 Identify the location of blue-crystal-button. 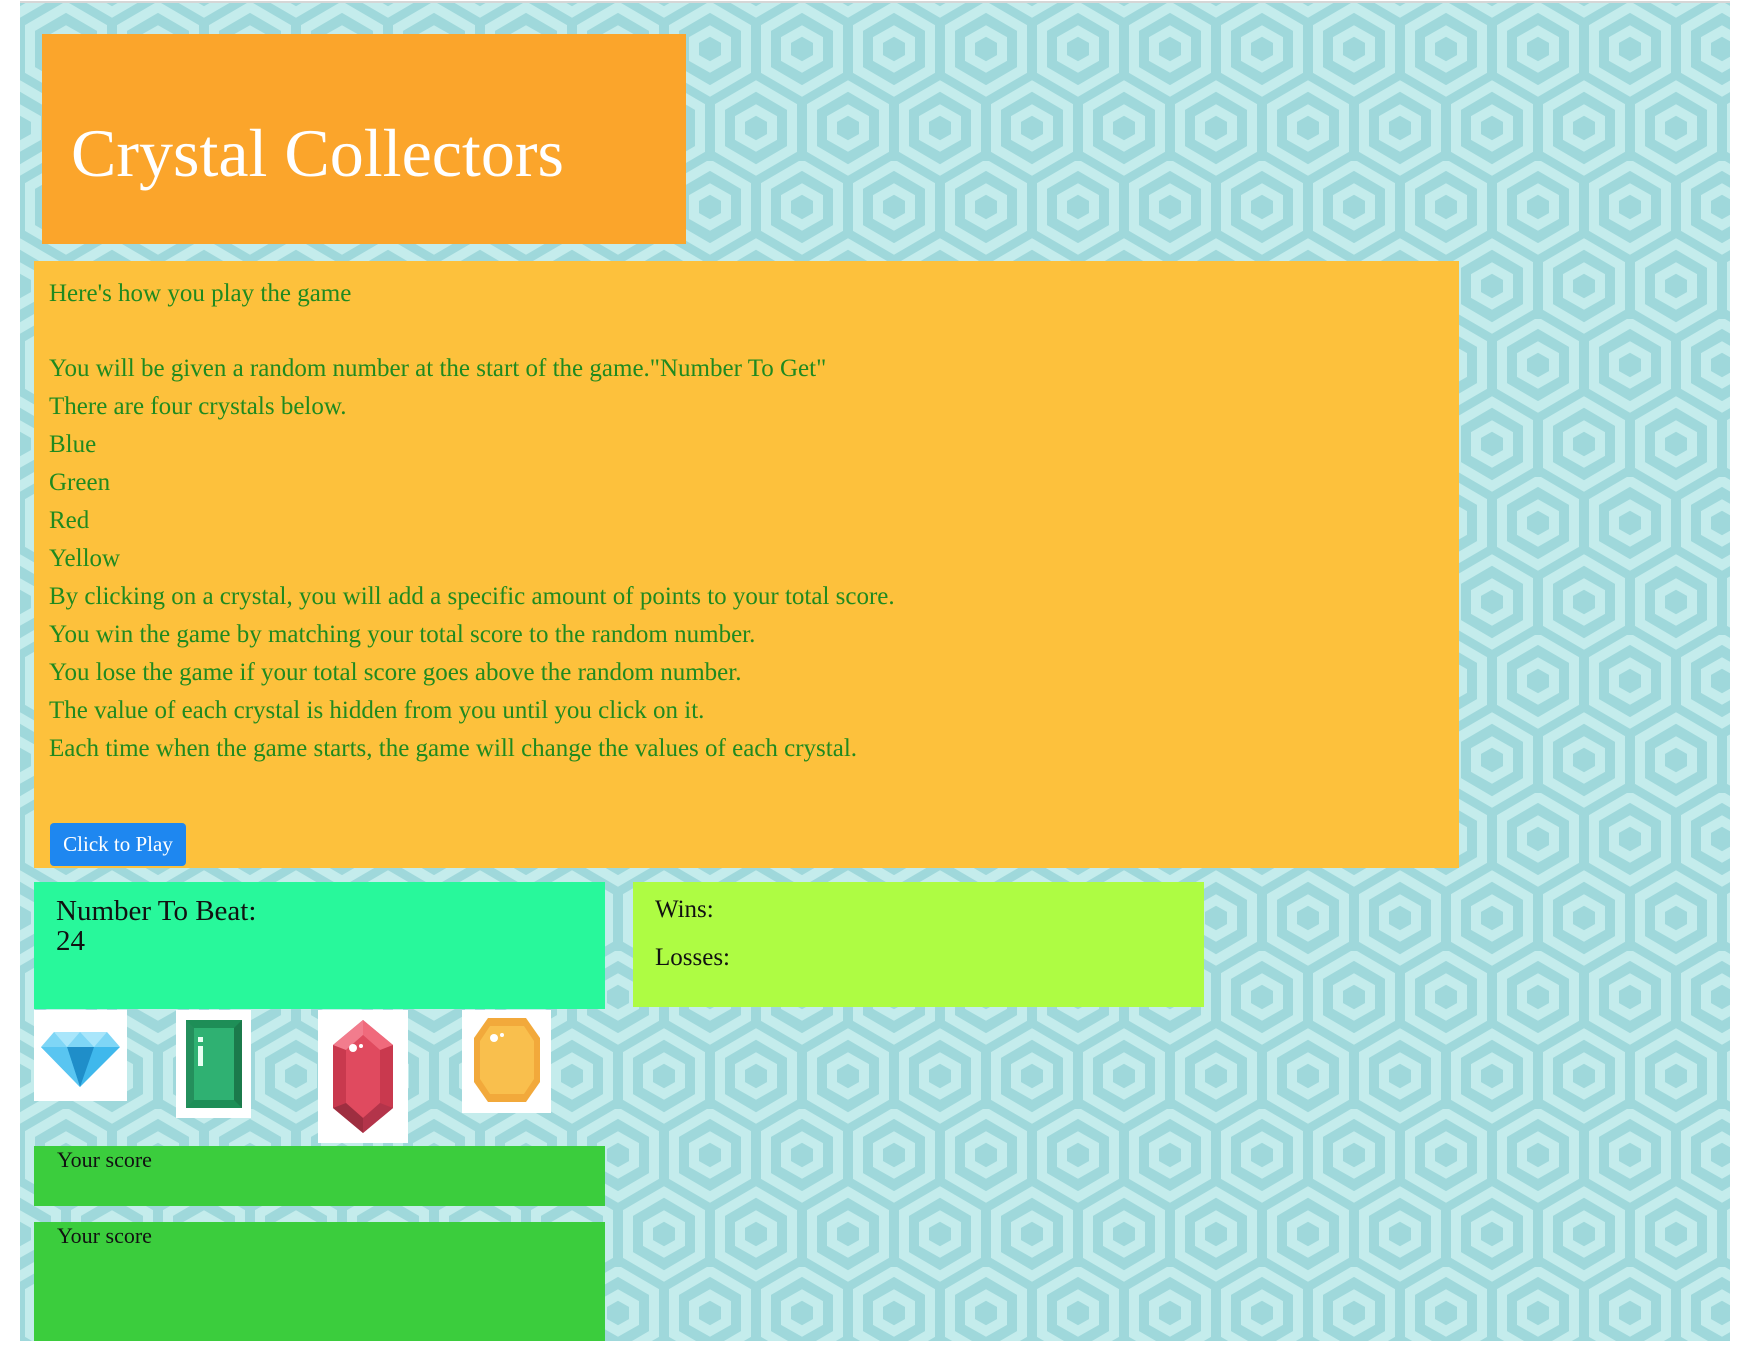
(80, 1055).